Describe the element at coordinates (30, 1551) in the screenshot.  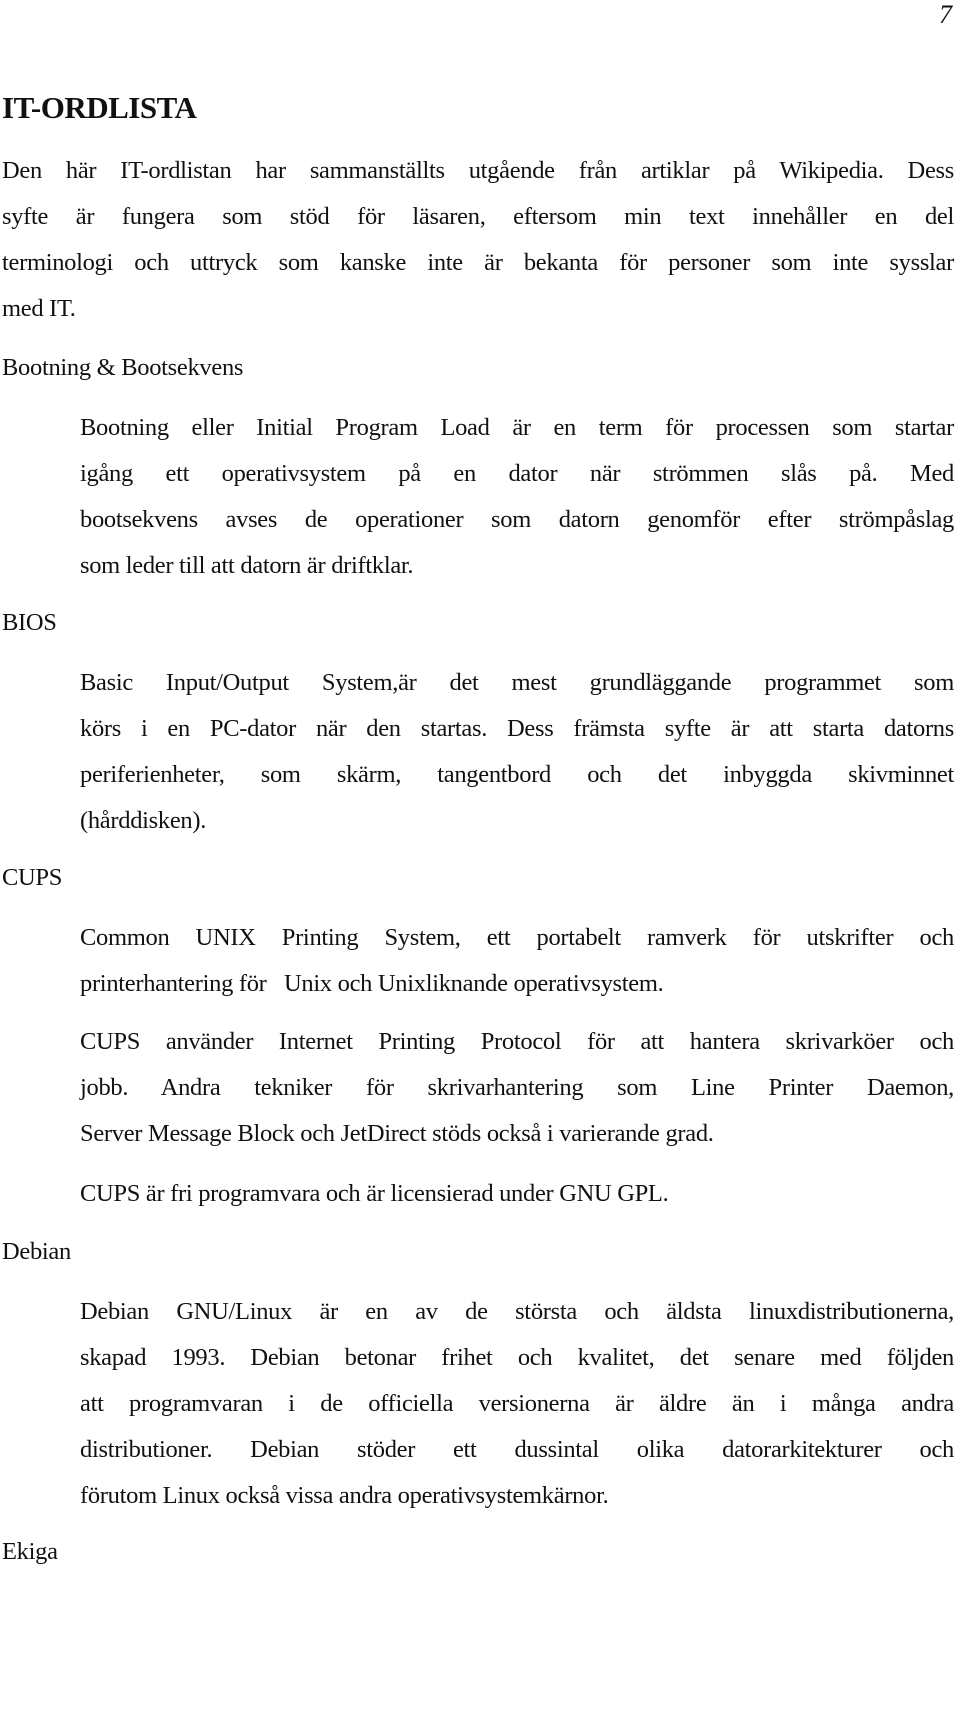
I see `glossary-term: Ekiga` at that location.